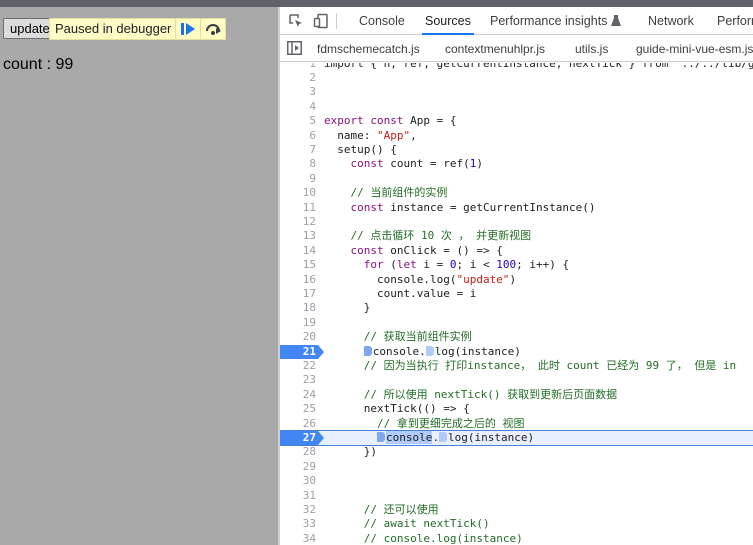 Image resolution: width=753 pixels, height=545 pixels. What do you see at coordinates (516, 236) in the screenshot?
I see `code-line: 13 // 点击循环 10 次 ， 并更新视图` at bounding box center [516, 236].